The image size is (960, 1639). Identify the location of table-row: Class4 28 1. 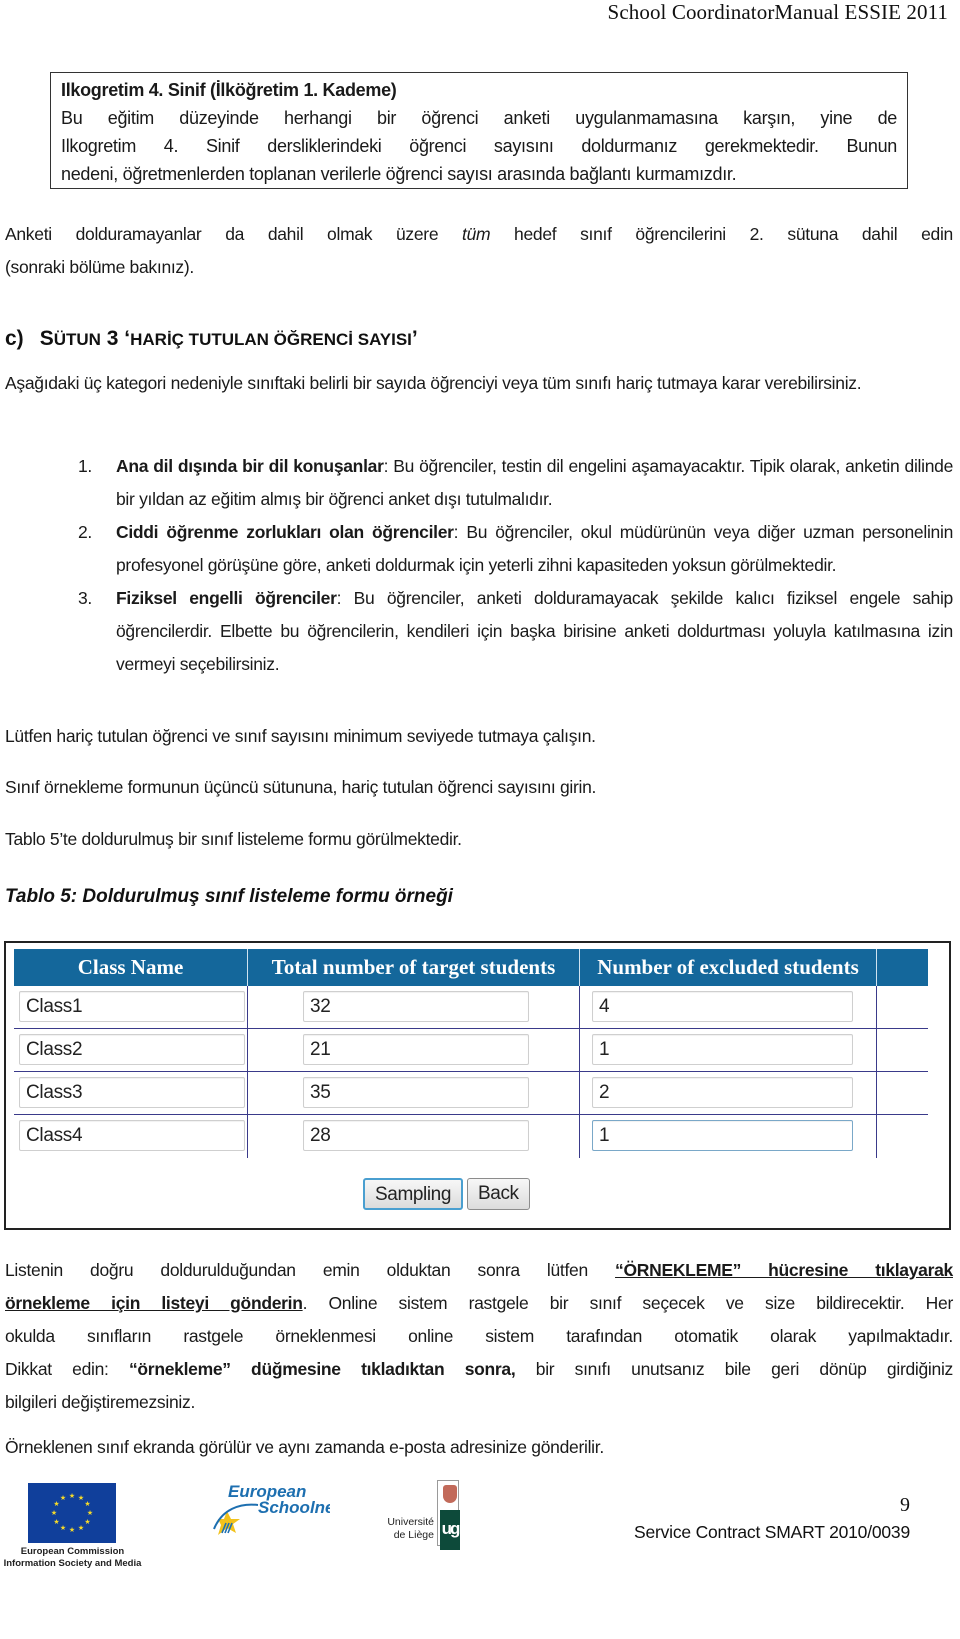
(471, 1136).